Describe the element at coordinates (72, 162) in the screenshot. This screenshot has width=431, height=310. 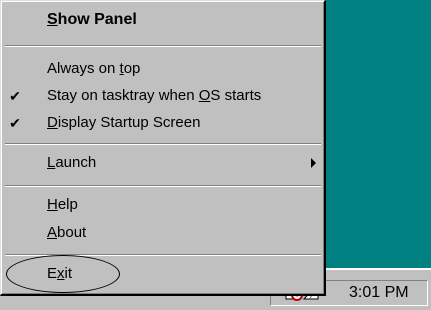
I see `menu-item-label: Launch` at that location.